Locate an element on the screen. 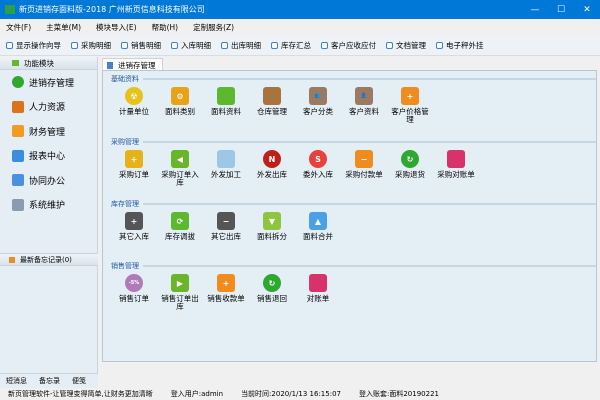  menu-item: 定制服务(Z) is located at coordinates (213, 27).